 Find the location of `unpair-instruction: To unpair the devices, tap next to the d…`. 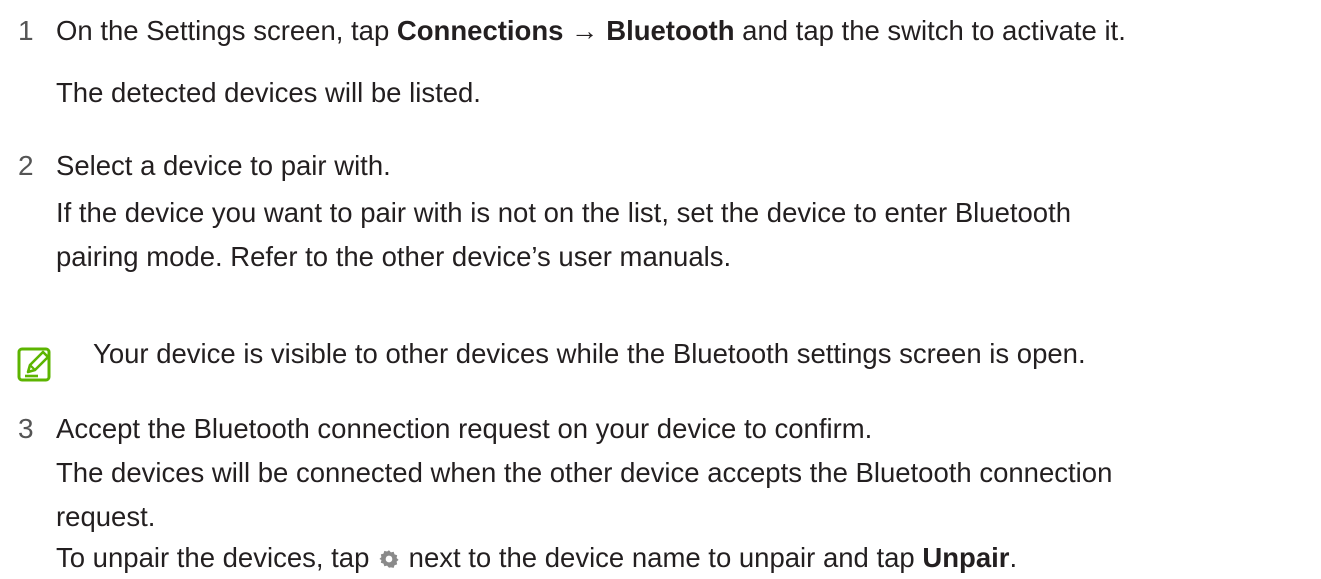

unpair-instruction: To unpair the devices, tap next to the d… is located at coordinates (536, 558).